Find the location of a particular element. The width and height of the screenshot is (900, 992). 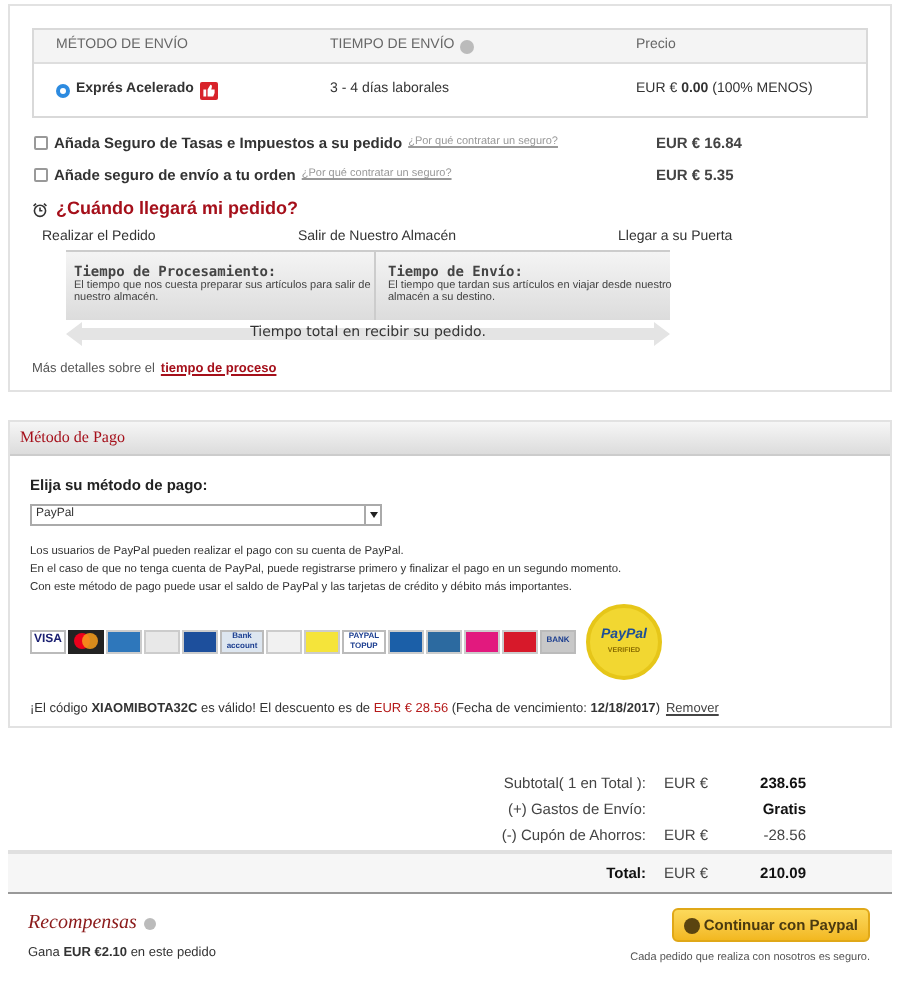

alarm-clock-icon is located at coordinates (40, 209).